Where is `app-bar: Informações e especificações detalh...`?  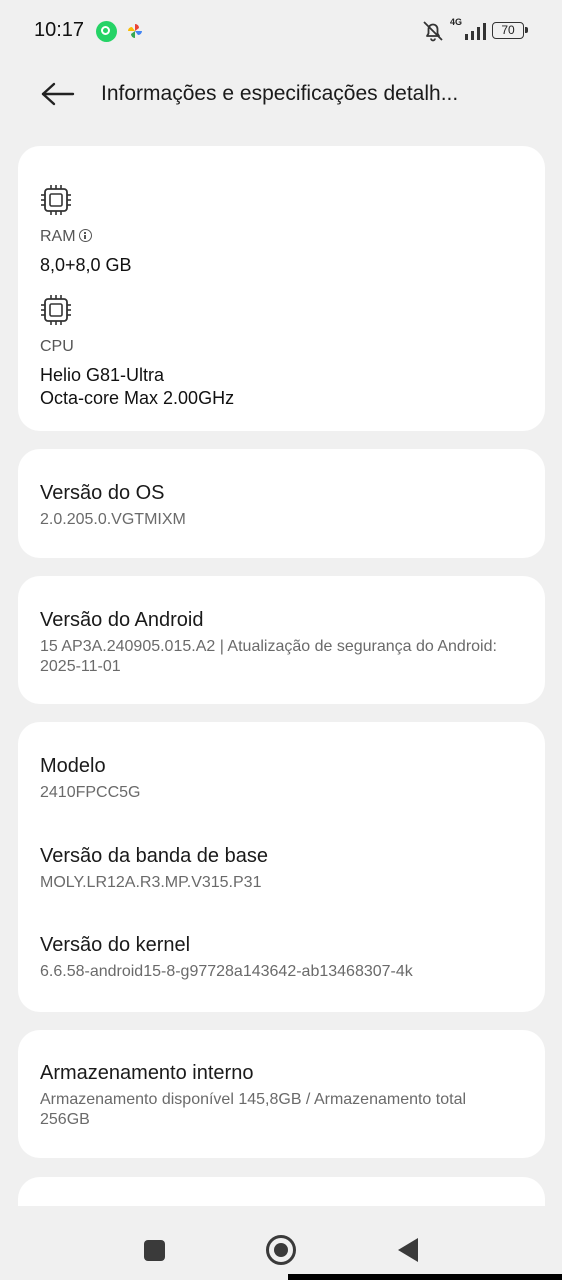
app-bar: Informações e especificações detalh... is located at coordinates (281, 95).